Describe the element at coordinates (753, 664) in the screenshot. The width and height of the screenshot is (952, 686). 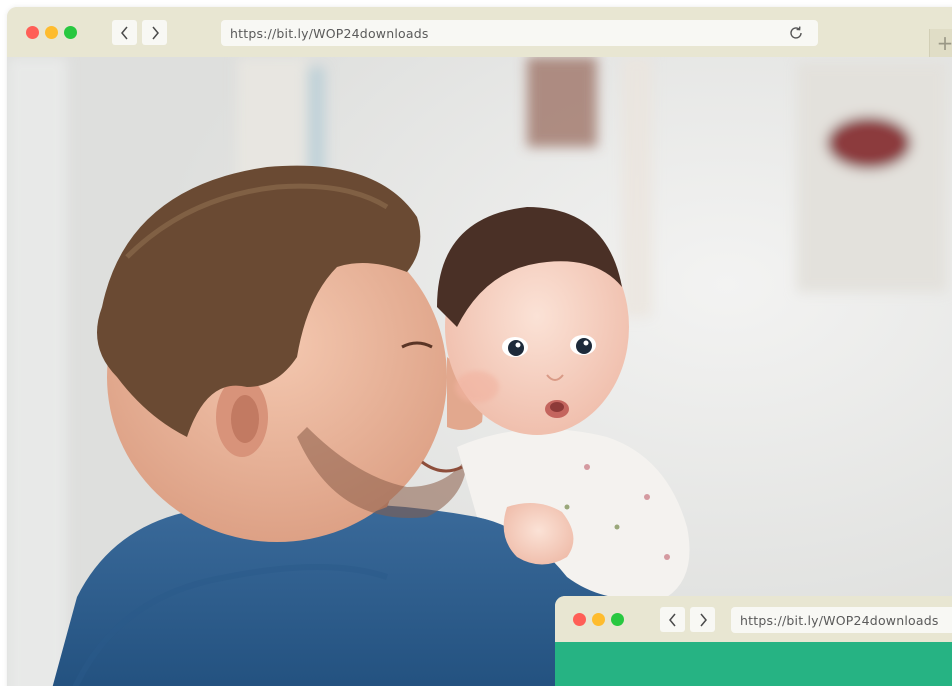
I see `green-content-area` at that location.